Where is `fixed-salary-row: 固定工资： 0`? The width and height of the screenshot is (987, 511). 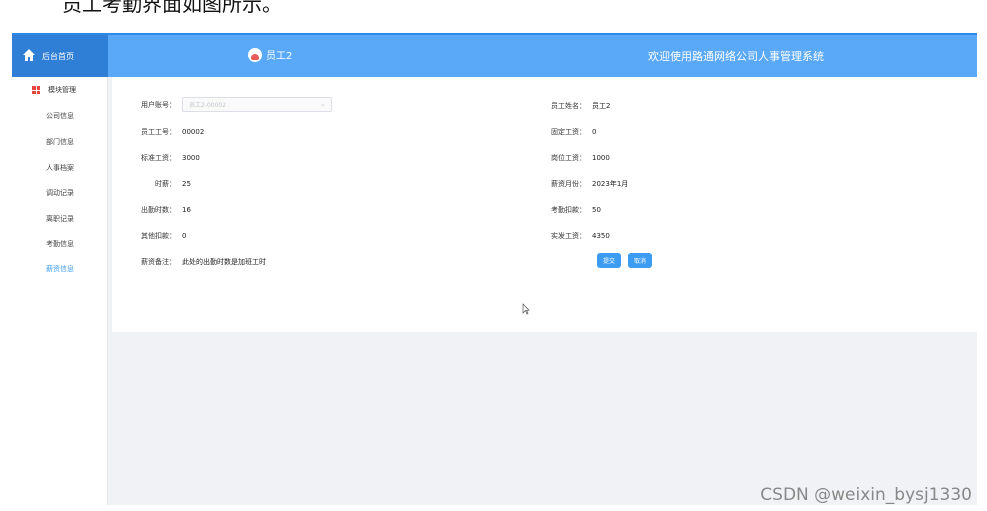 fixed-salary-row: 固定工资： 0 is located at coordinates (569, 132).